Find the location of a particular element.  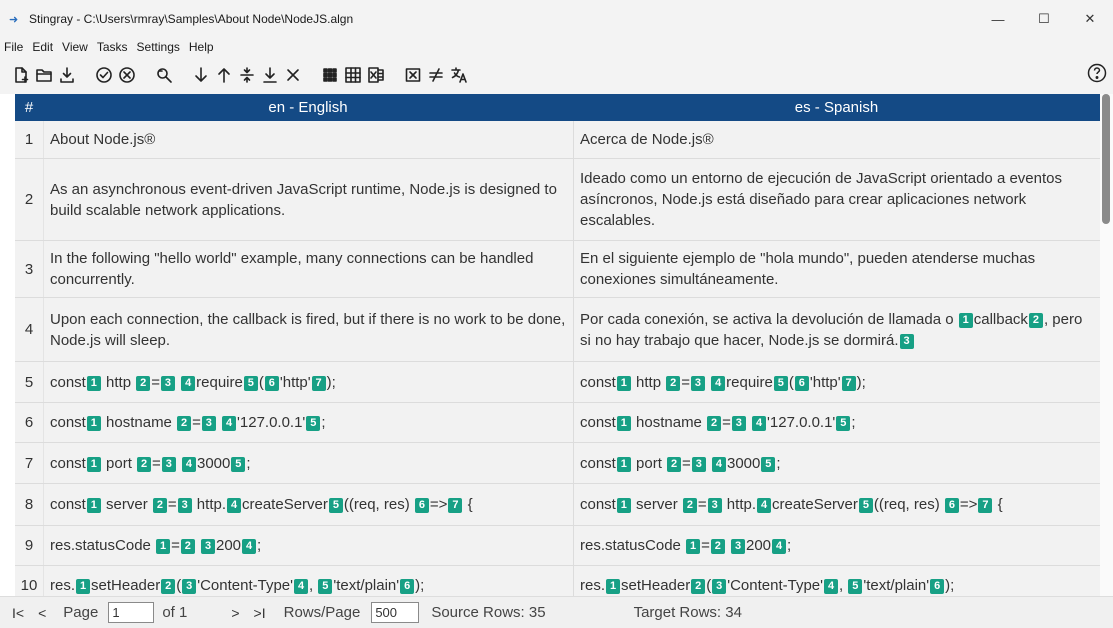

merge-icon is located at coordinates (270, 75).